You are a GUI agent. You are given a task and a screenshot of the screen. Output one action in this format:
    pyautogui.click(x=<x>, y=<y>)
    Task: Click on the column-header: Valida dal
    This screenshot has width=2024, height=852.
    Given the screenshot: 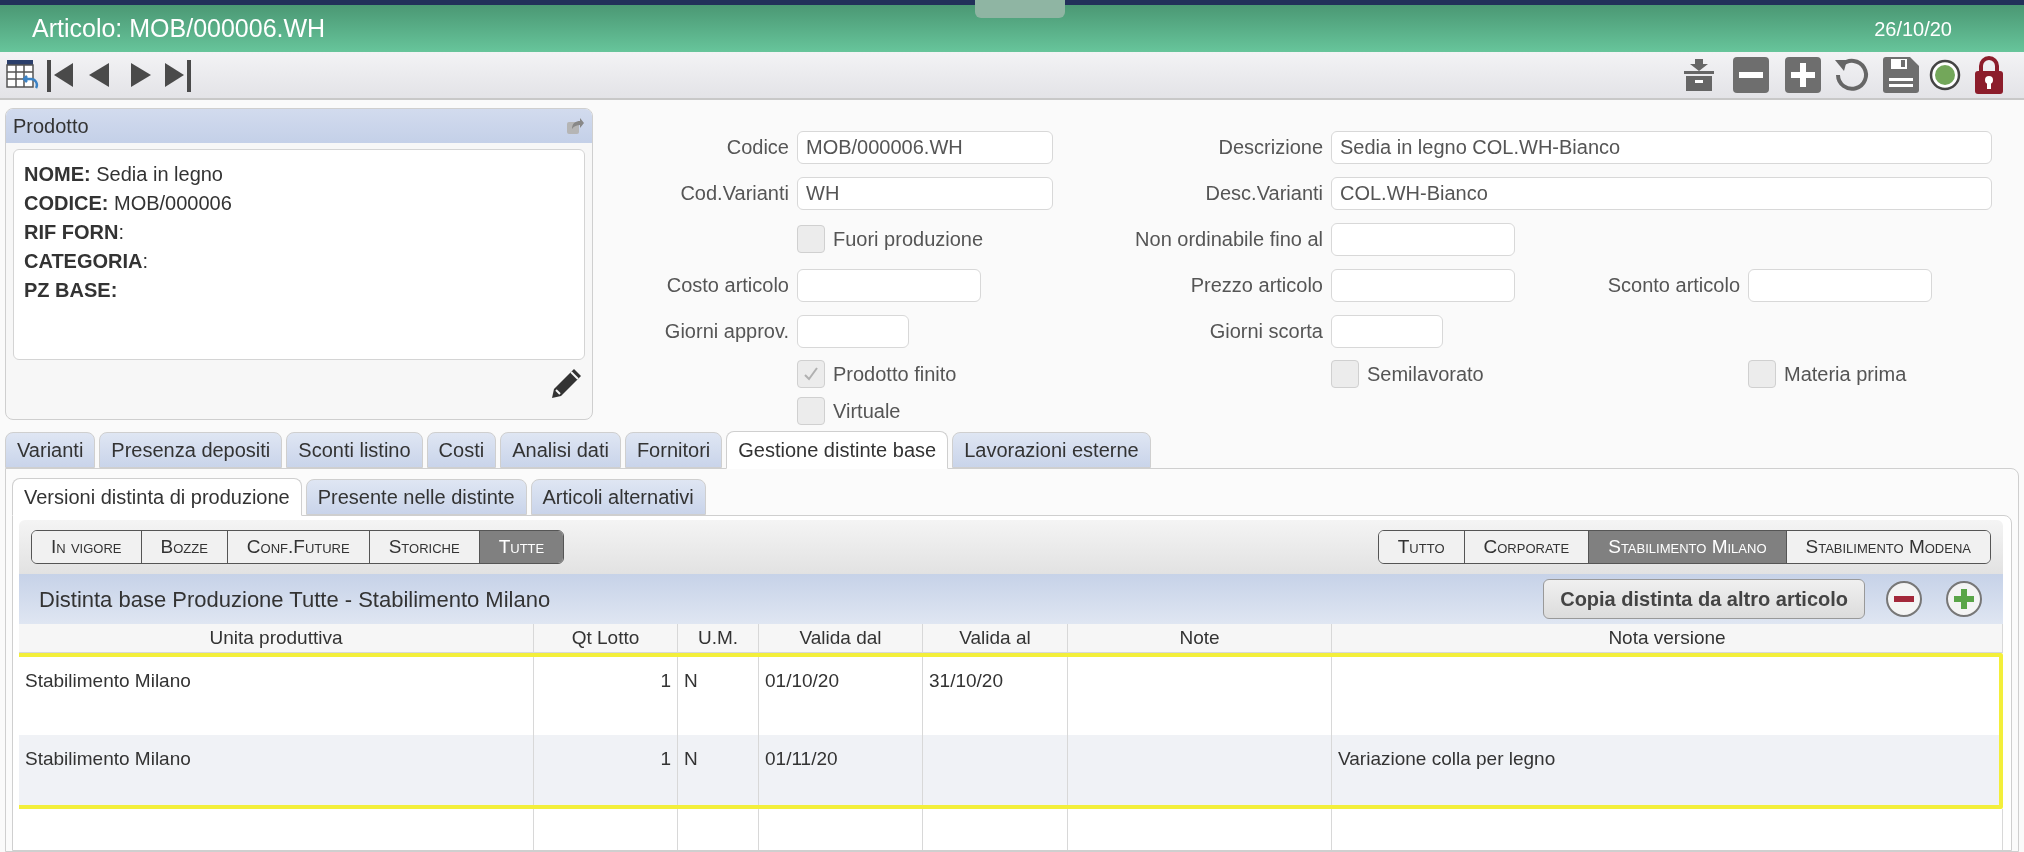 What is the action you would take?
    pyautogui.click(x=840, y=638)
    